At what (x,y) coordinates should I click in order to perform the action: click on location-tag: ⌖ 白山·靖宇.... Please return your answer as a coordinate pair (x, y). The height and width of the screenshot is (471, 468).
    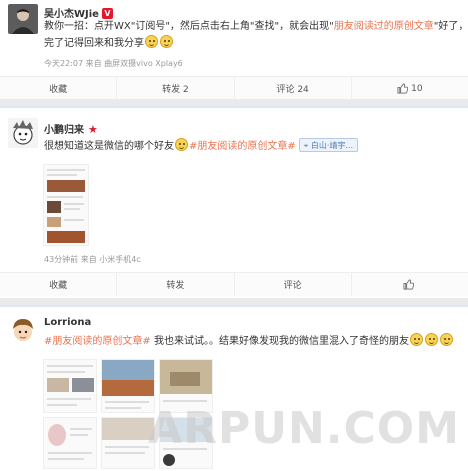
    Looking at the image, I should click on (328, 145).